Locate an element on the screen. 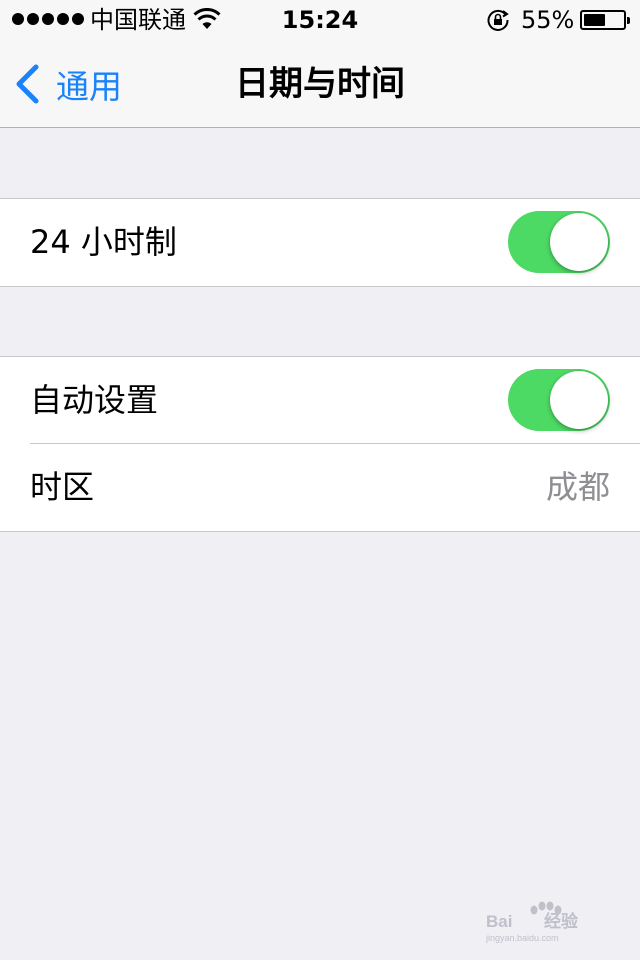 This screenshot has width=640, height=960. toggle-24-hour is located at coordinates (559, 242).